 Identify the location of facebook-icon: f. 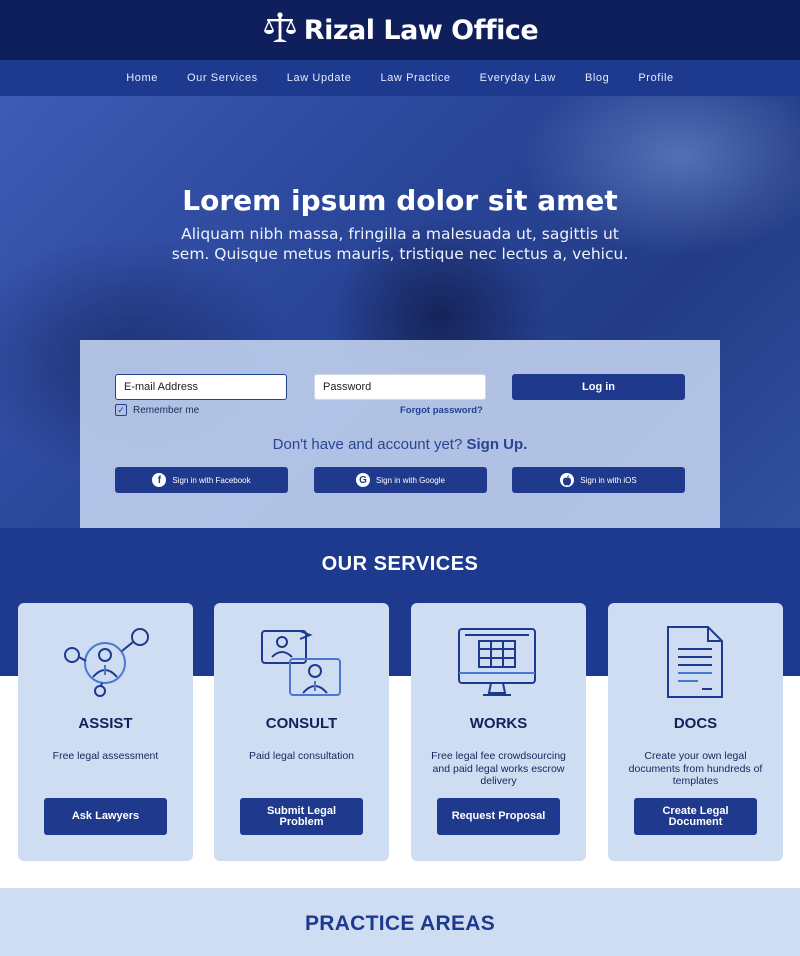
(159, 480).